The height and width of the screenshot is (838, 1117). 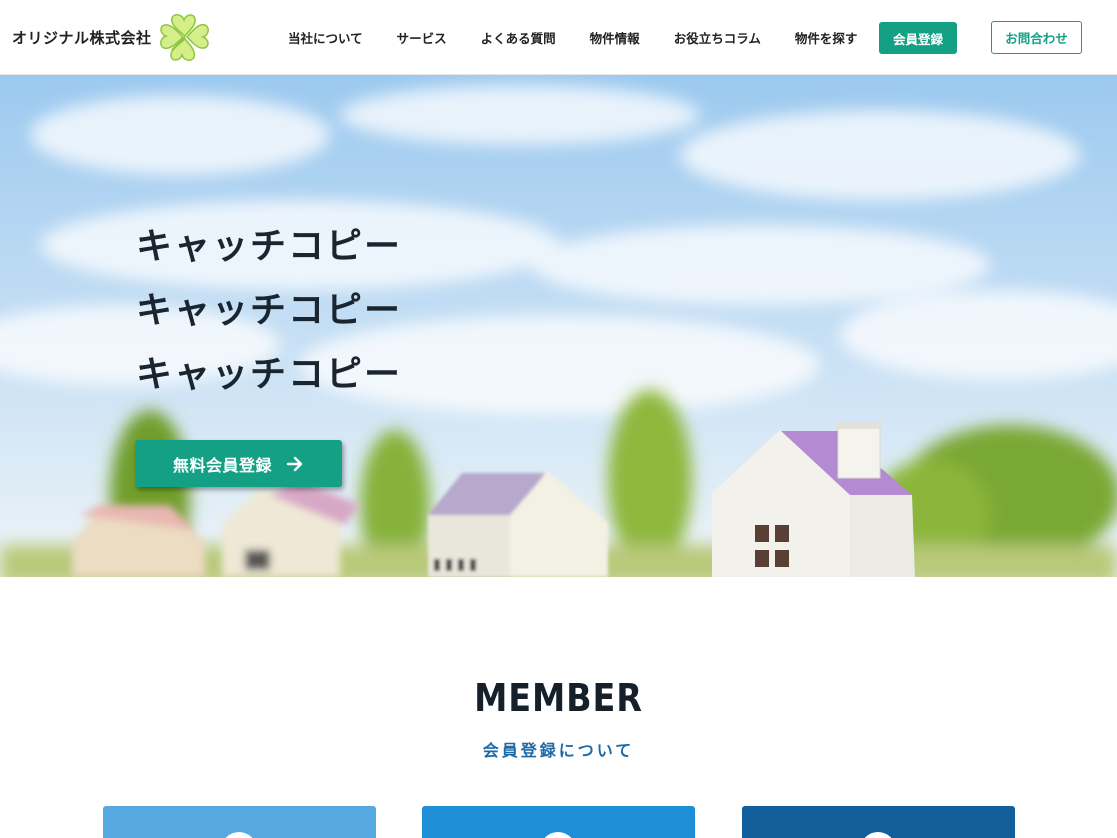 What do you see at coordinates (82, 37) in the screenshot?
I see `logo-text: オリジナル株式会社` at bounding box center [82, 37].